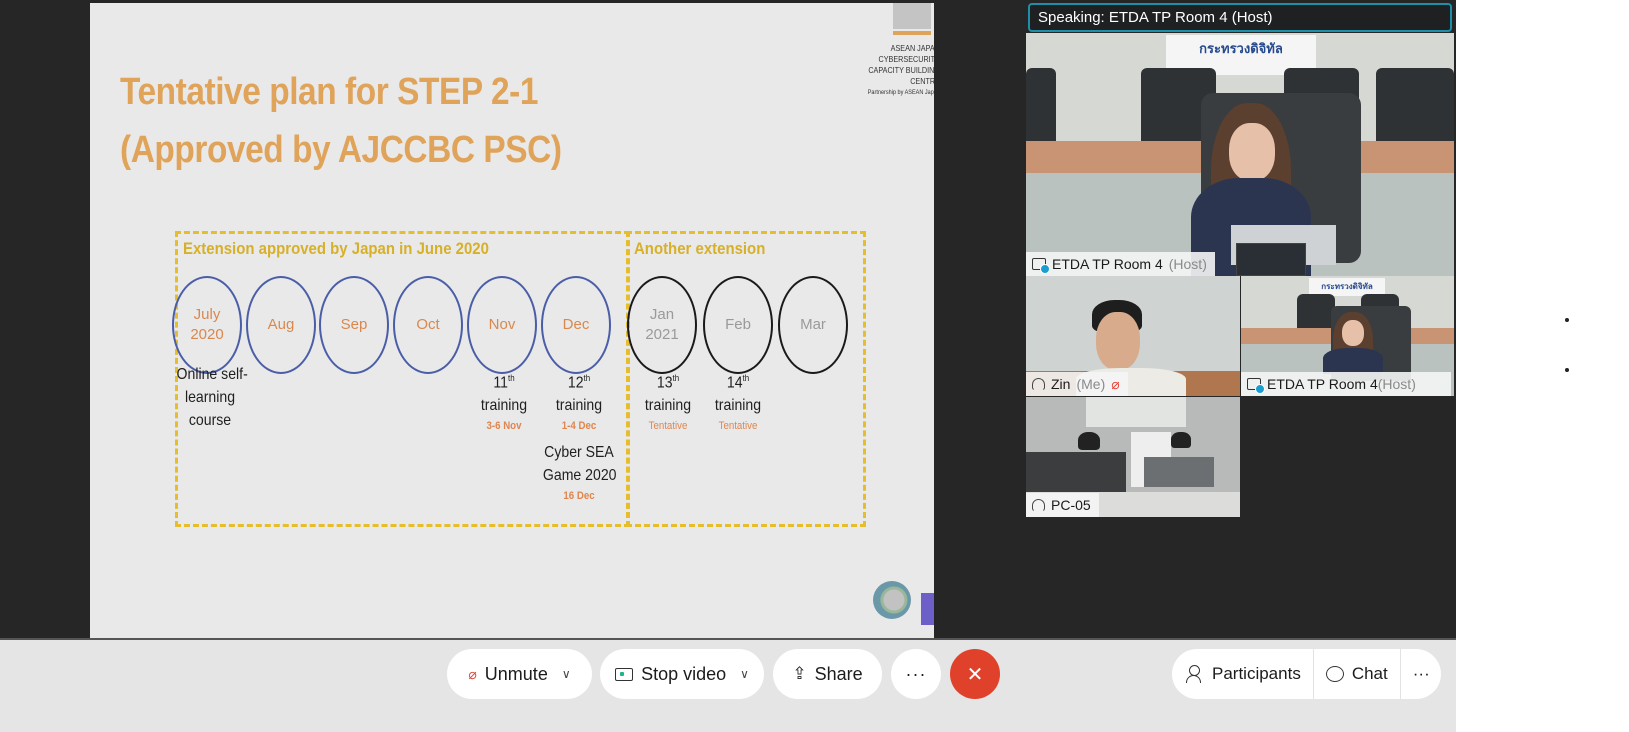 This screenshot has height=732, width=1629. I want to click on month-circle: Aug, so click(281, 325).